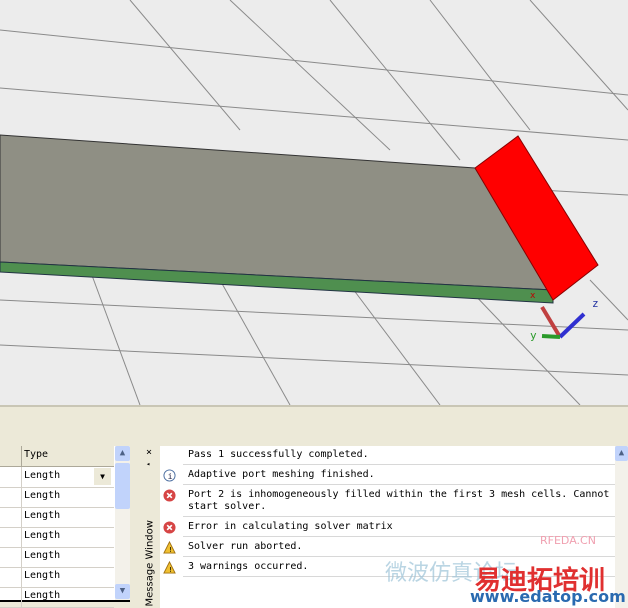 The width and height of the screenshot is (628, 608). Describe the element at coordinates (533, 335) in the screenshot. I see `svg-text: y` at that location.